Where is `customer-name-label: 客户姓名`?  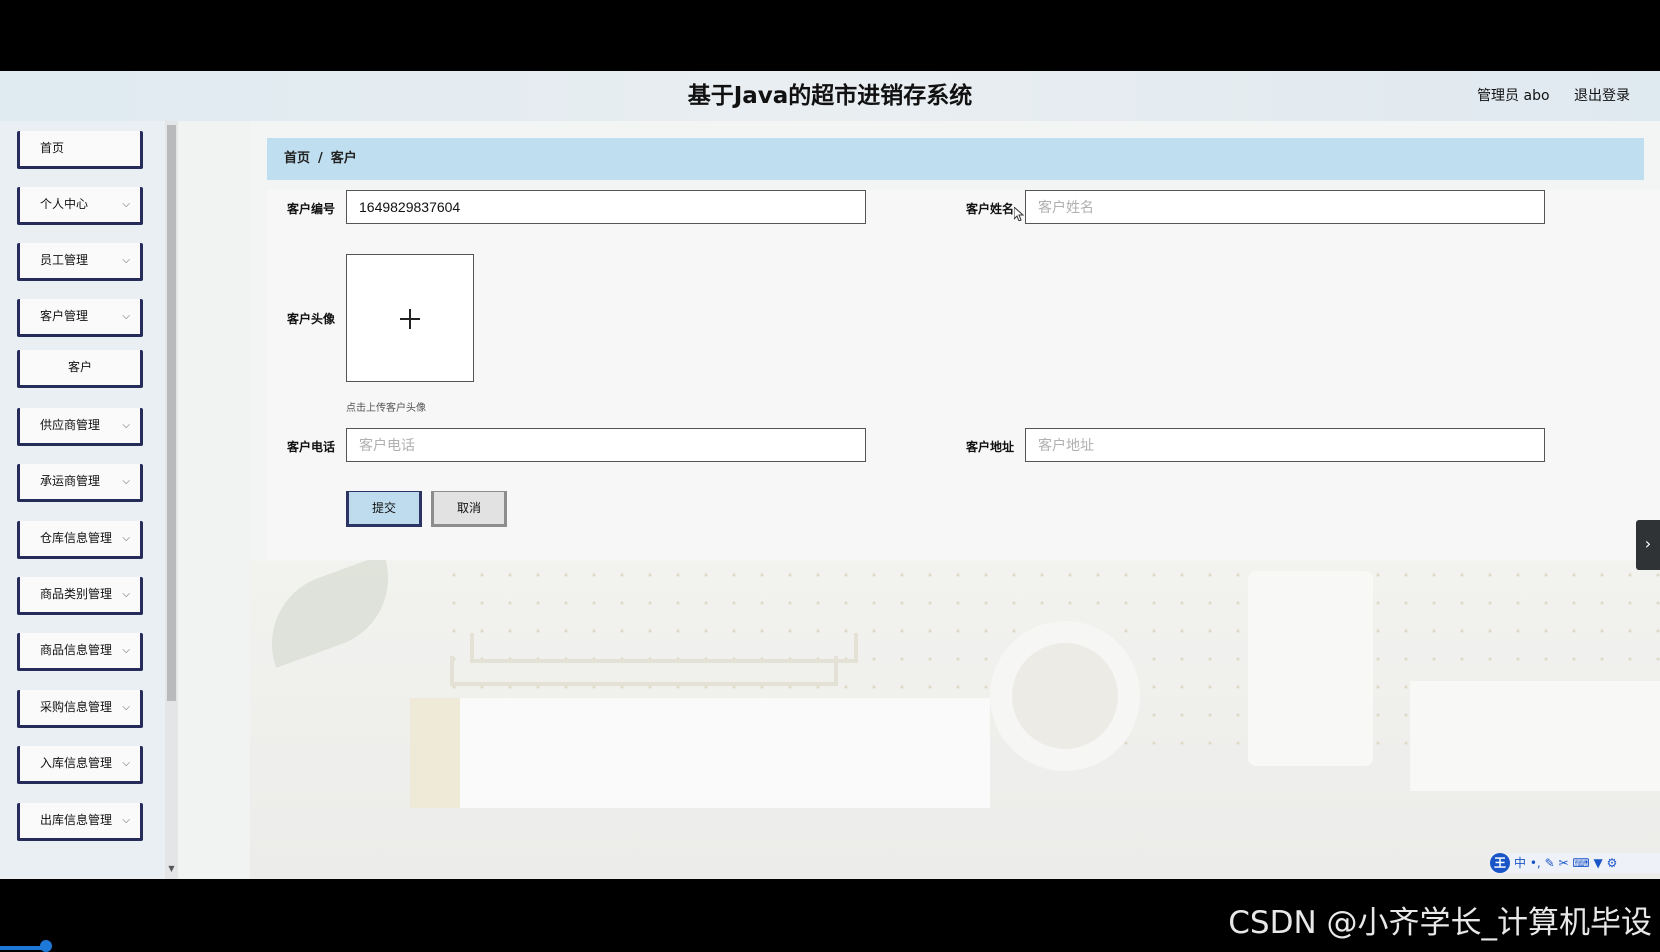
customer-name-label: 客户姓名 is located at coordinates (990, 209).